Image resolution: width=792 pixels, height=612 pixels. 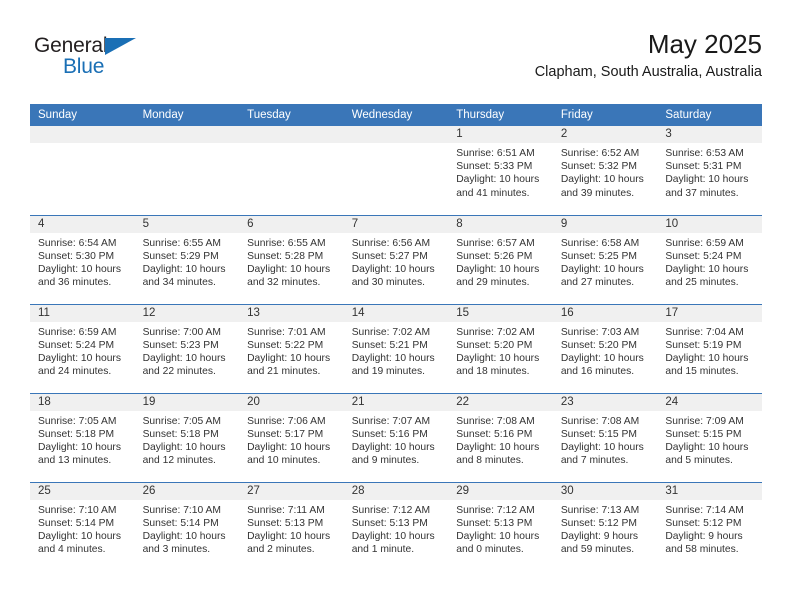 What do you see at coordinates (702, 372) in the screenshot?
I see `daylight-duration-line2: and 15 minutes.` at bounding box center [702, 372].